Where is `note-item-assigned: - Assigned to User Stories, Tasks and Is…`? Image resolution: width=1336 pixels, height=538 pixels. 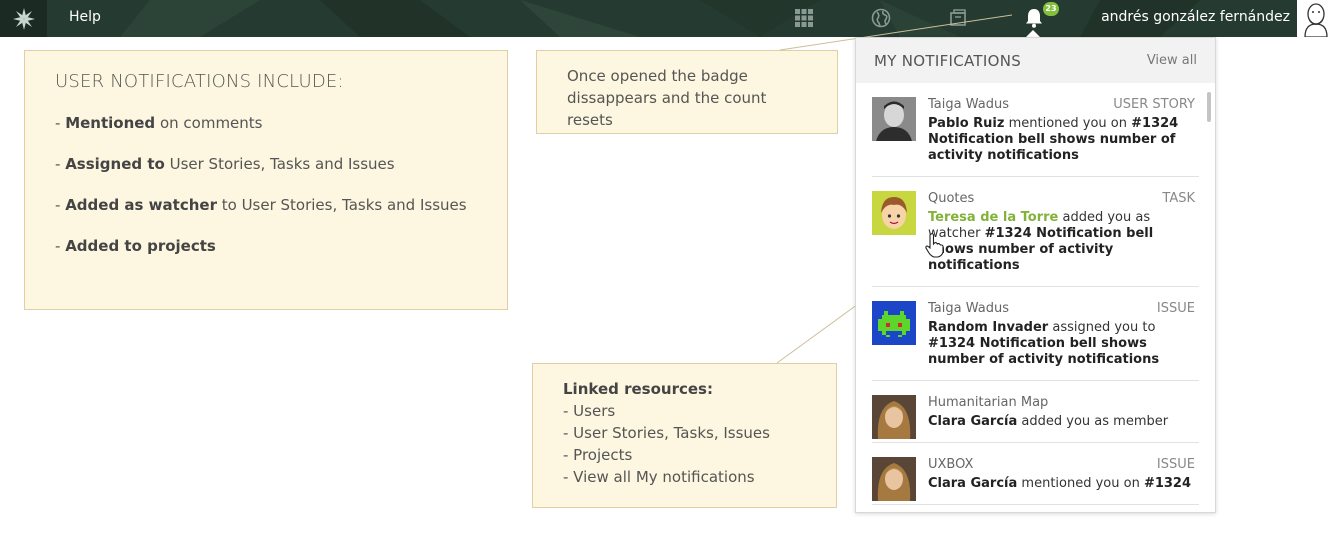 note-item-assigned: - Assigned to User Stories, Tasks and Is… is located at coordinates (225, 164).